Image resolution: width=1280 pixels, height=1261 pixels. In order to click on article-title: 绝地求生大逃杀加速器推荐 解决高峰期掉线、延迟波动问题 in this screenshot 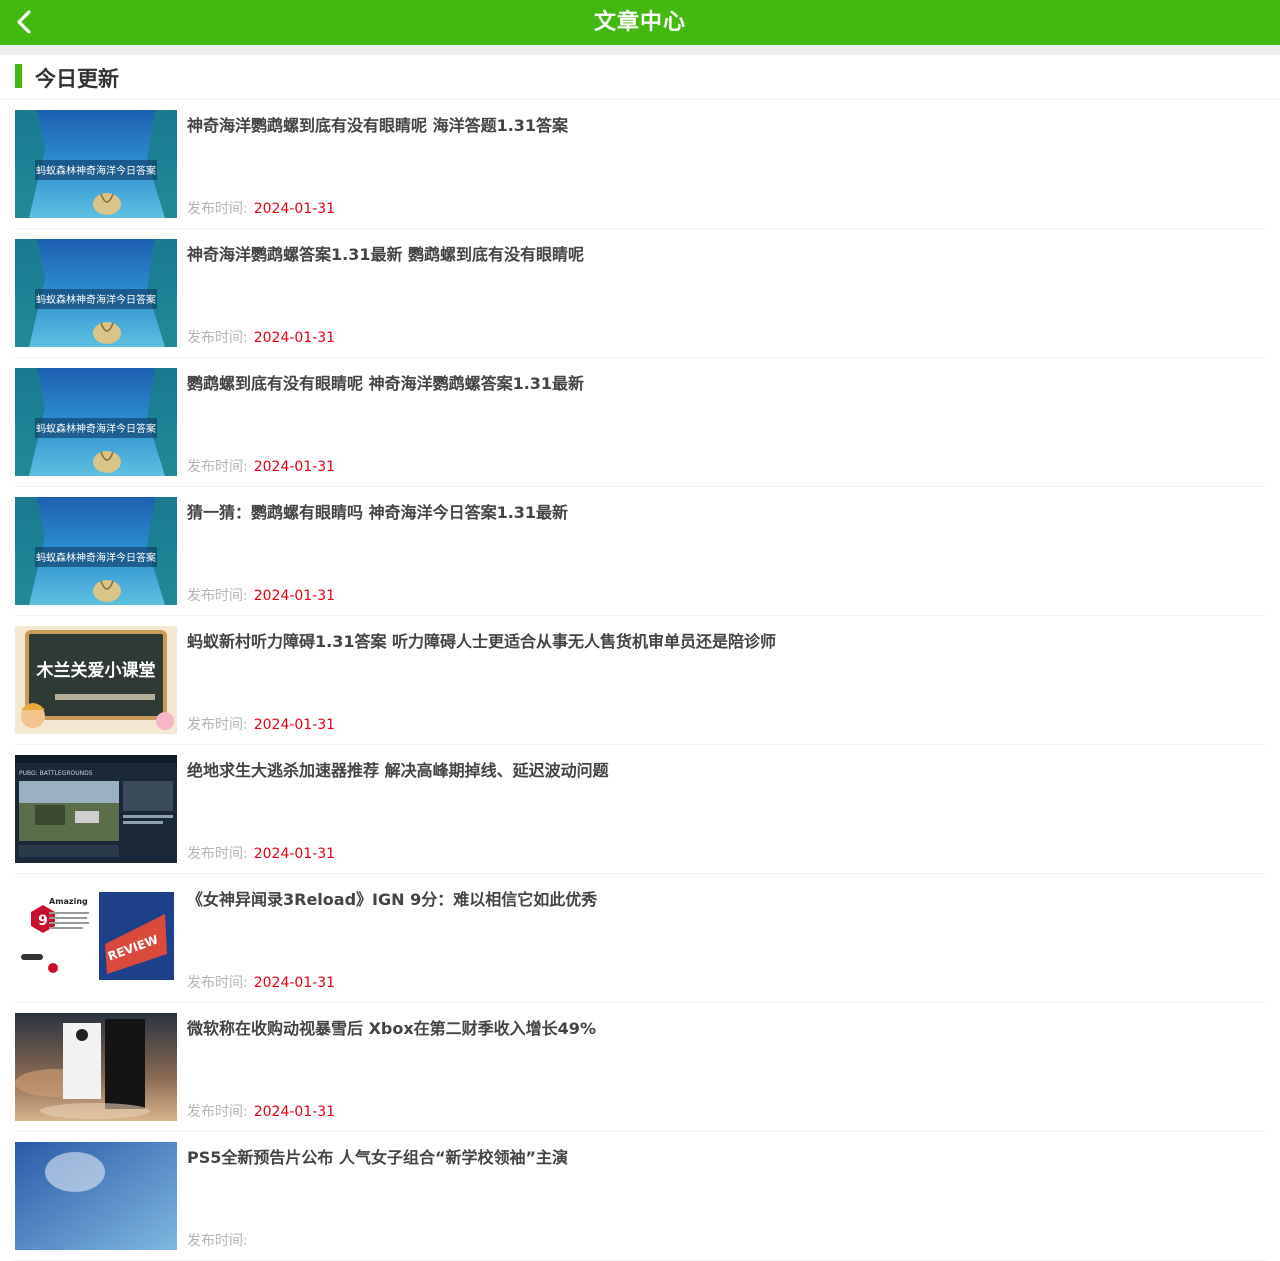, I will do `click(721, 771)`.